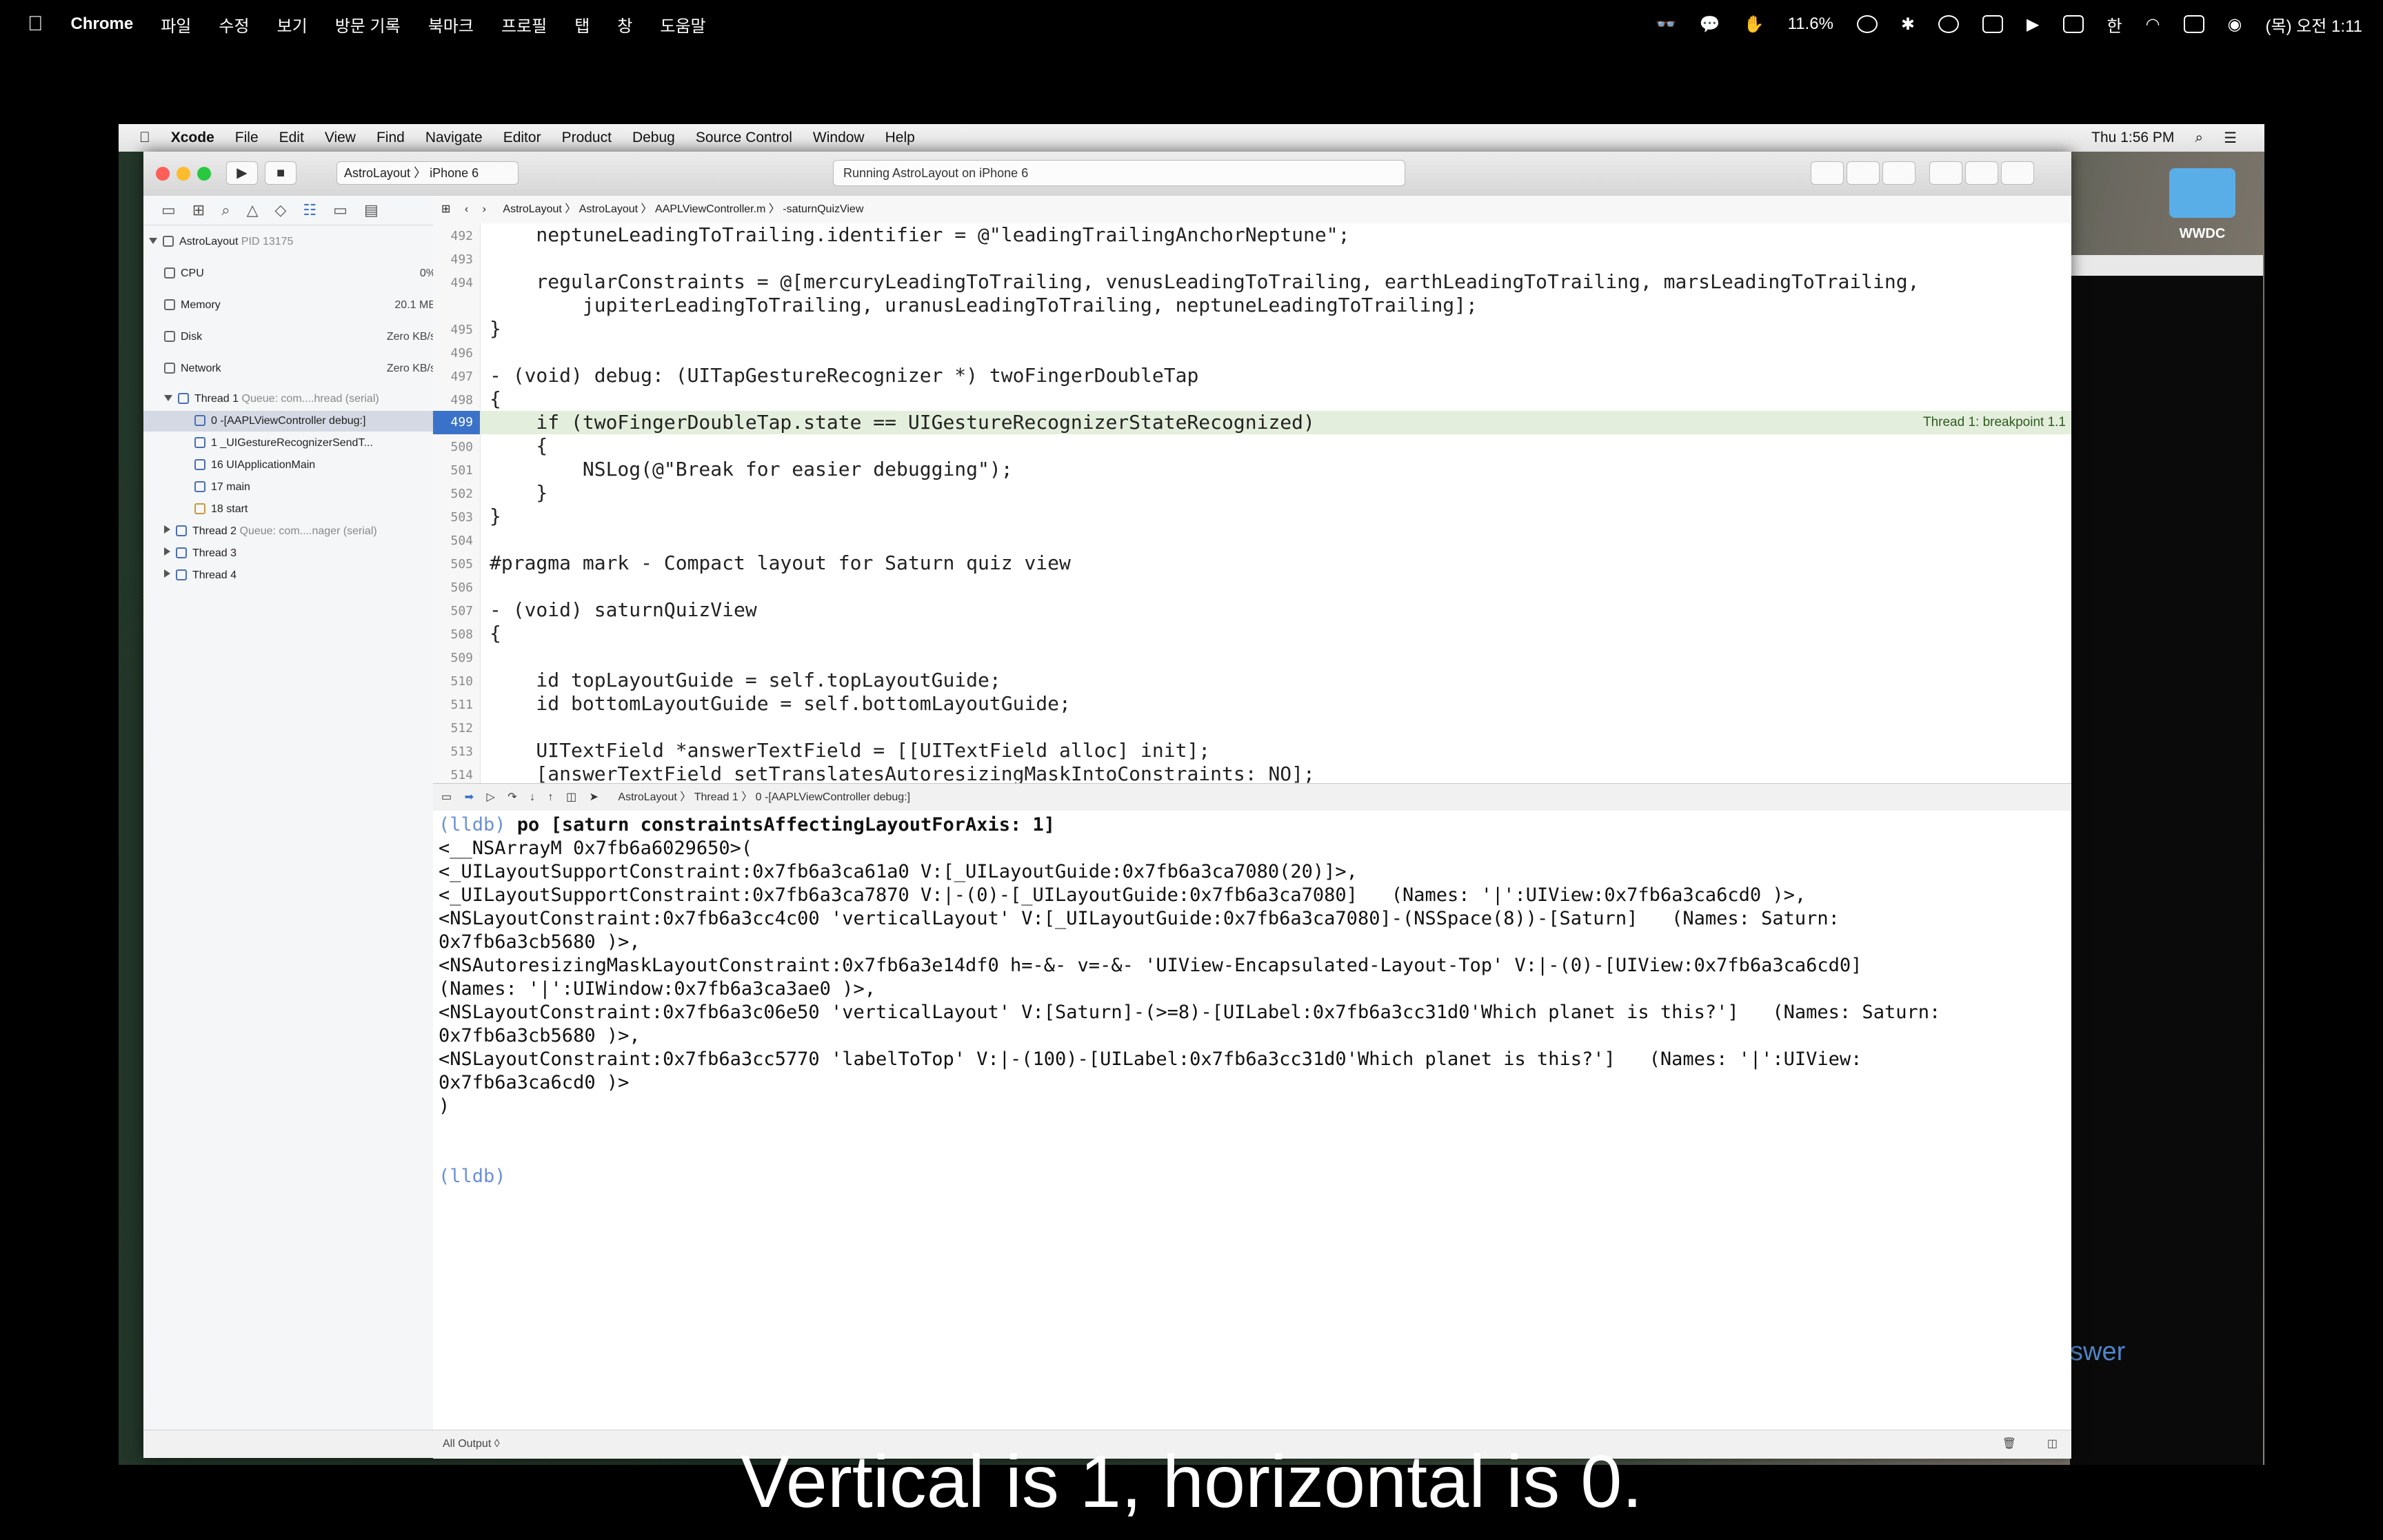 Image resolution: width=2383 pixels, height=1540 pixels. What do you see at coordinates (298, 532) in the screenshot?
I see `thread-2-row: Thread 2 Queue: com....nager (serial)` at bounding box center [298, 532].